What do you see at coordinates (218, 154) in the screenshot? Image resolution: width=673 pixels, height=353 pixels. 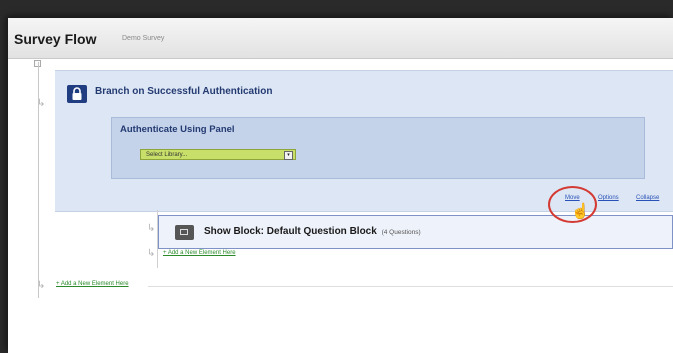 I see `library-select: Select Library... ▾` at bounding box center [218, 154].